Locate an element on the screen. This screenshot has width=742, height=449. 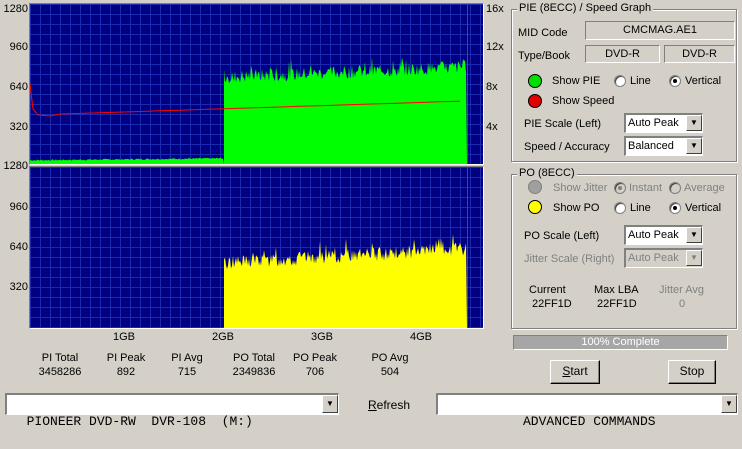
pie-y-label: 320 is located at coordinates (18, 127).